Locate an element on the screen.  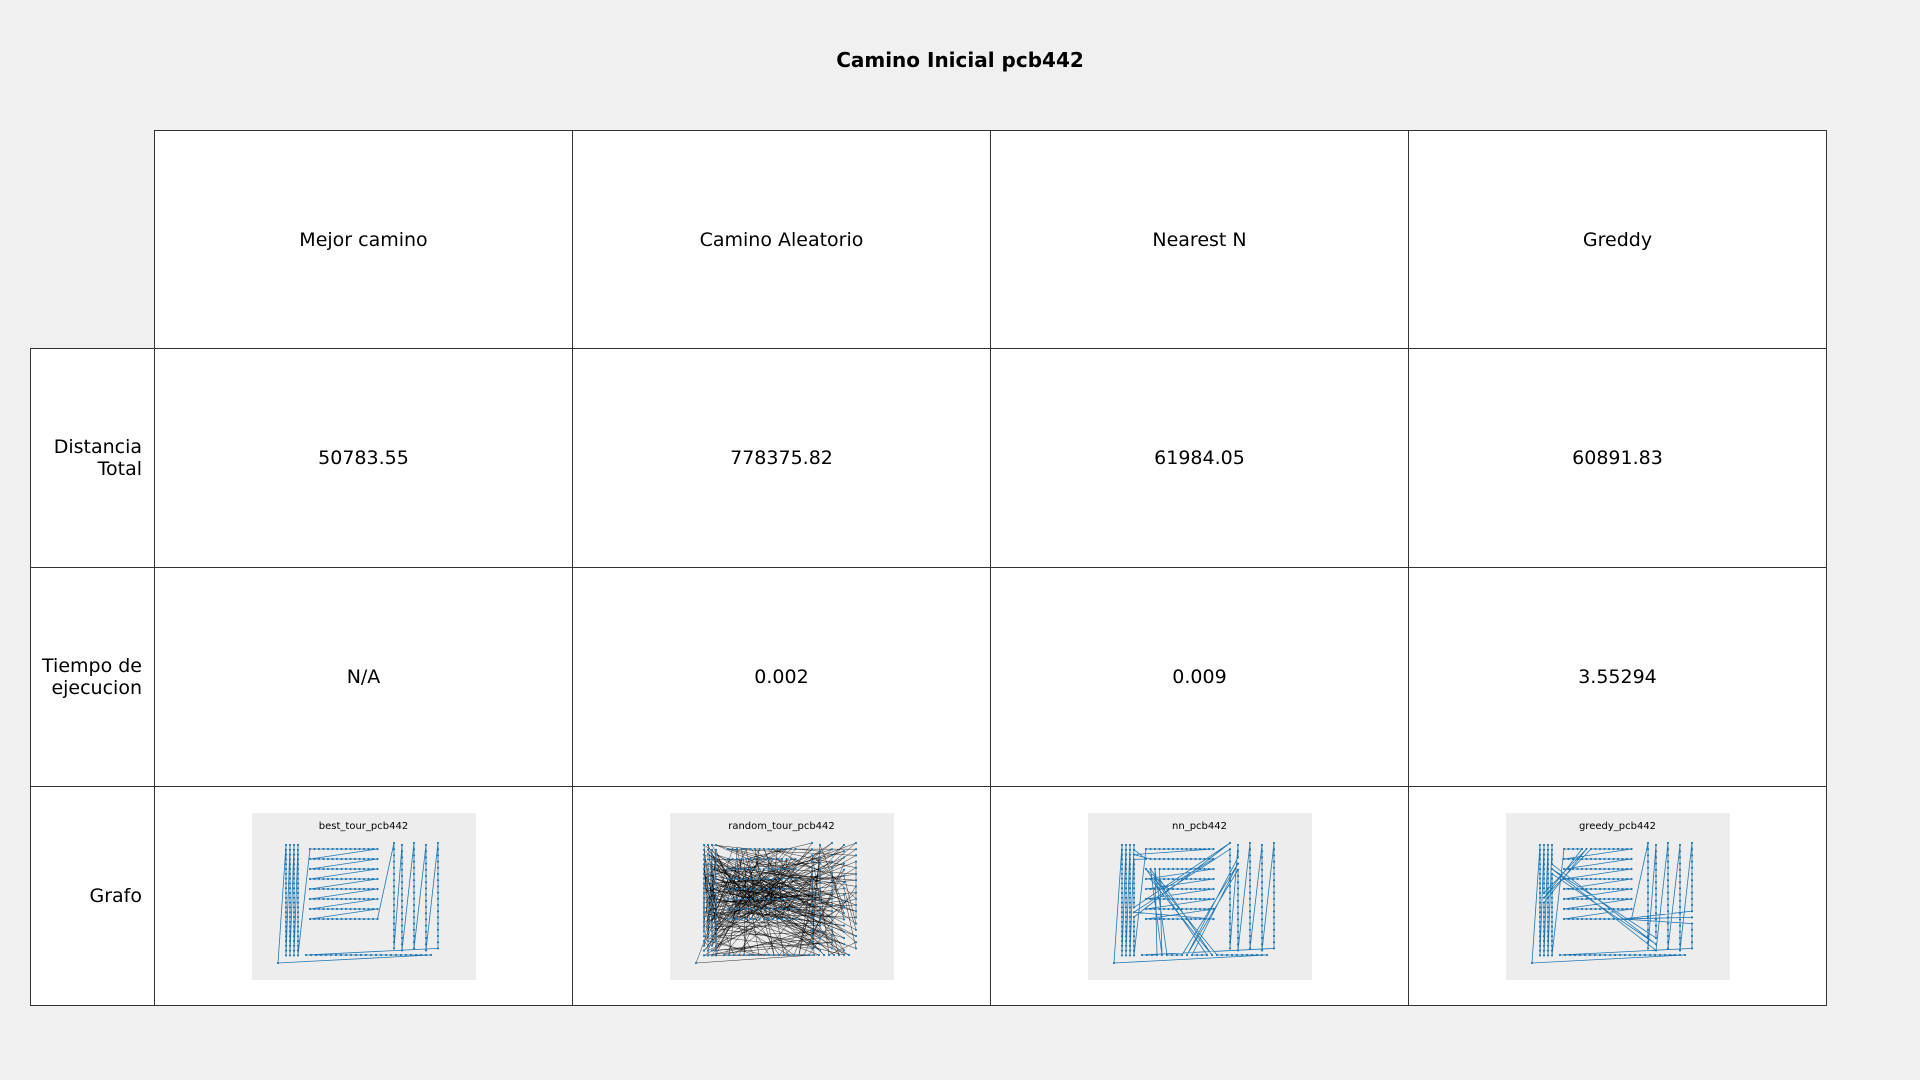
column-header: Camino Aleatorio is located at coordinates (781, 239).